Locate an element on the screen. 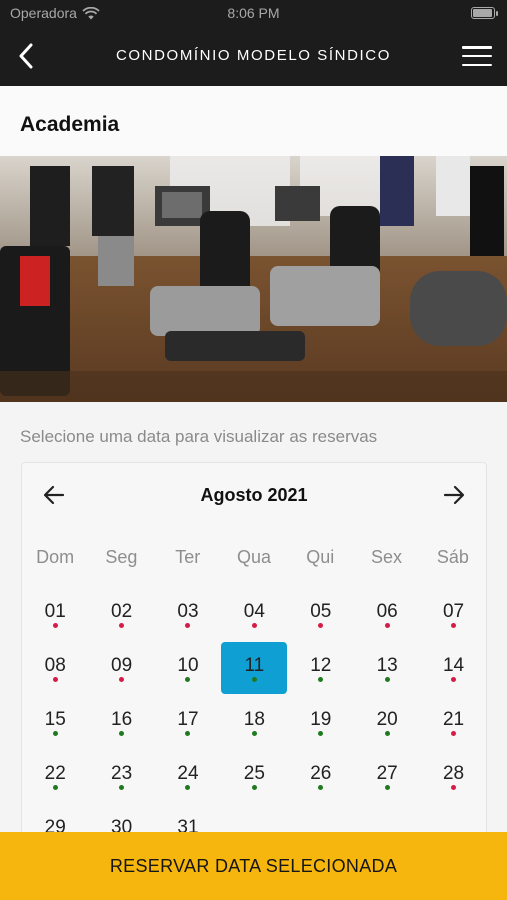 The width and height of the screenshot is (507, 900). reserve-selected-date-button: RESERVAR DATA SELECIONADA is located at coordinates (253, 866).